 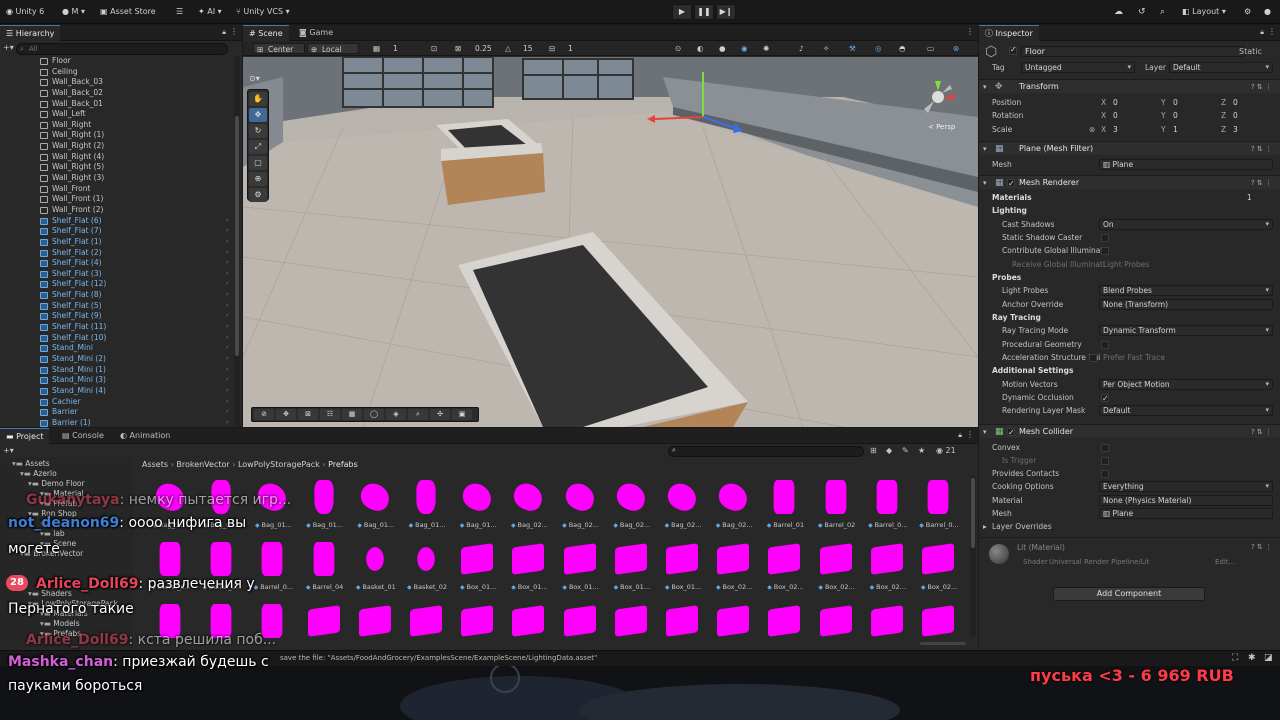 I want to click on hierarchy-item: Wall_Right (2), so click(x=117, y=146).